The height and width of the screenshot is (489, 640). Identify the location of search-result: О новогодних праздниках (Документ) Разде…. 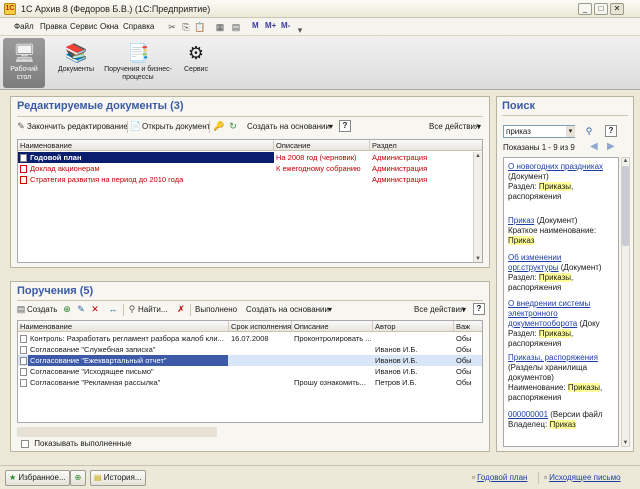
(561, 182).